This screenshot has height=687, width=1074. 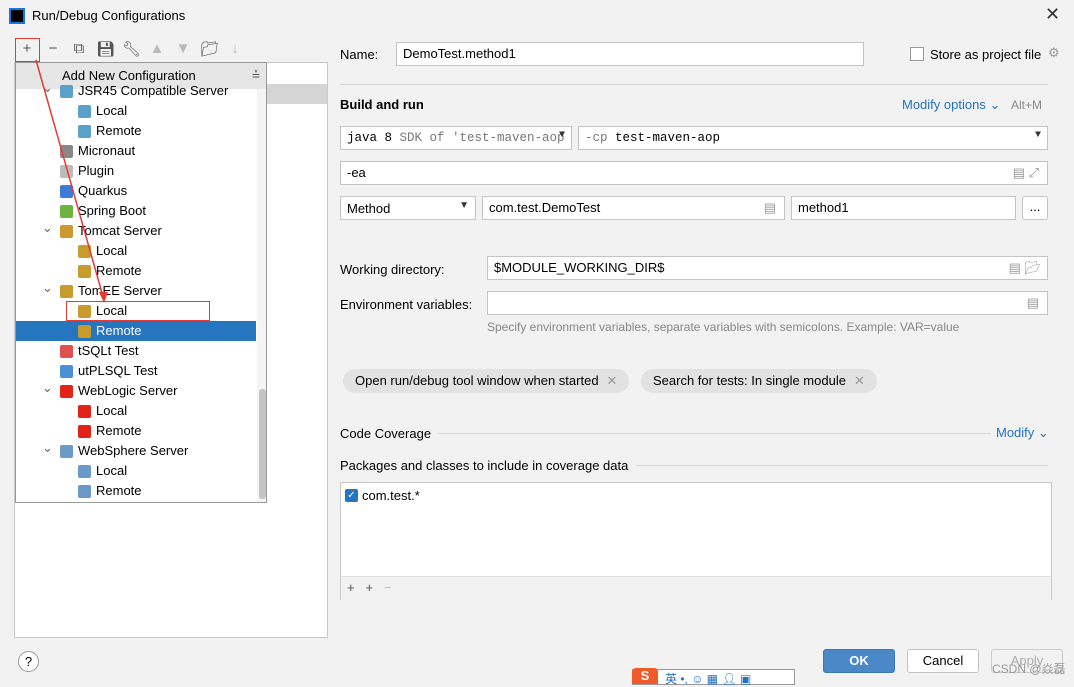 What do you see at coordinates (813, 138) in the screenshot?
I see `classpath-select: -cp test-maven-aop ▼` at bounding box center [813, 138].